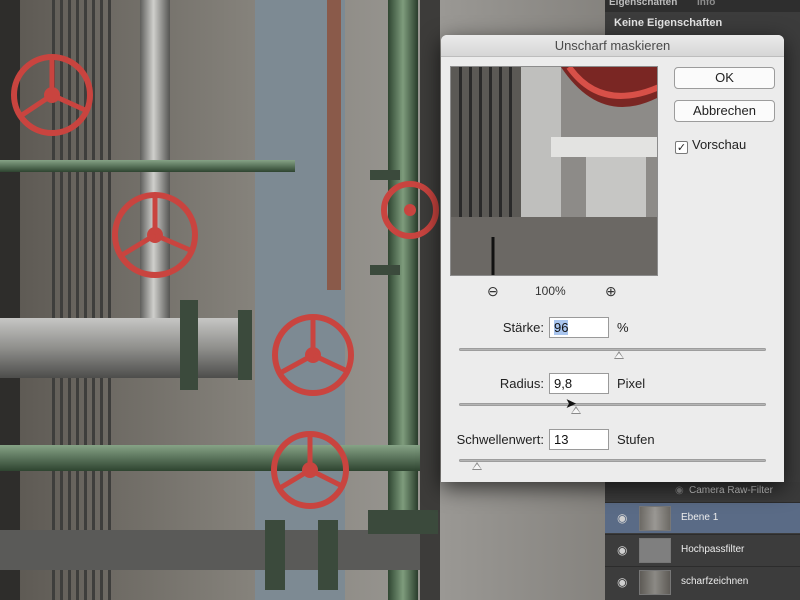  Describe the element at coordinates (563, 383) in the screenshot. I see `radius-value: 9,8` at that location.